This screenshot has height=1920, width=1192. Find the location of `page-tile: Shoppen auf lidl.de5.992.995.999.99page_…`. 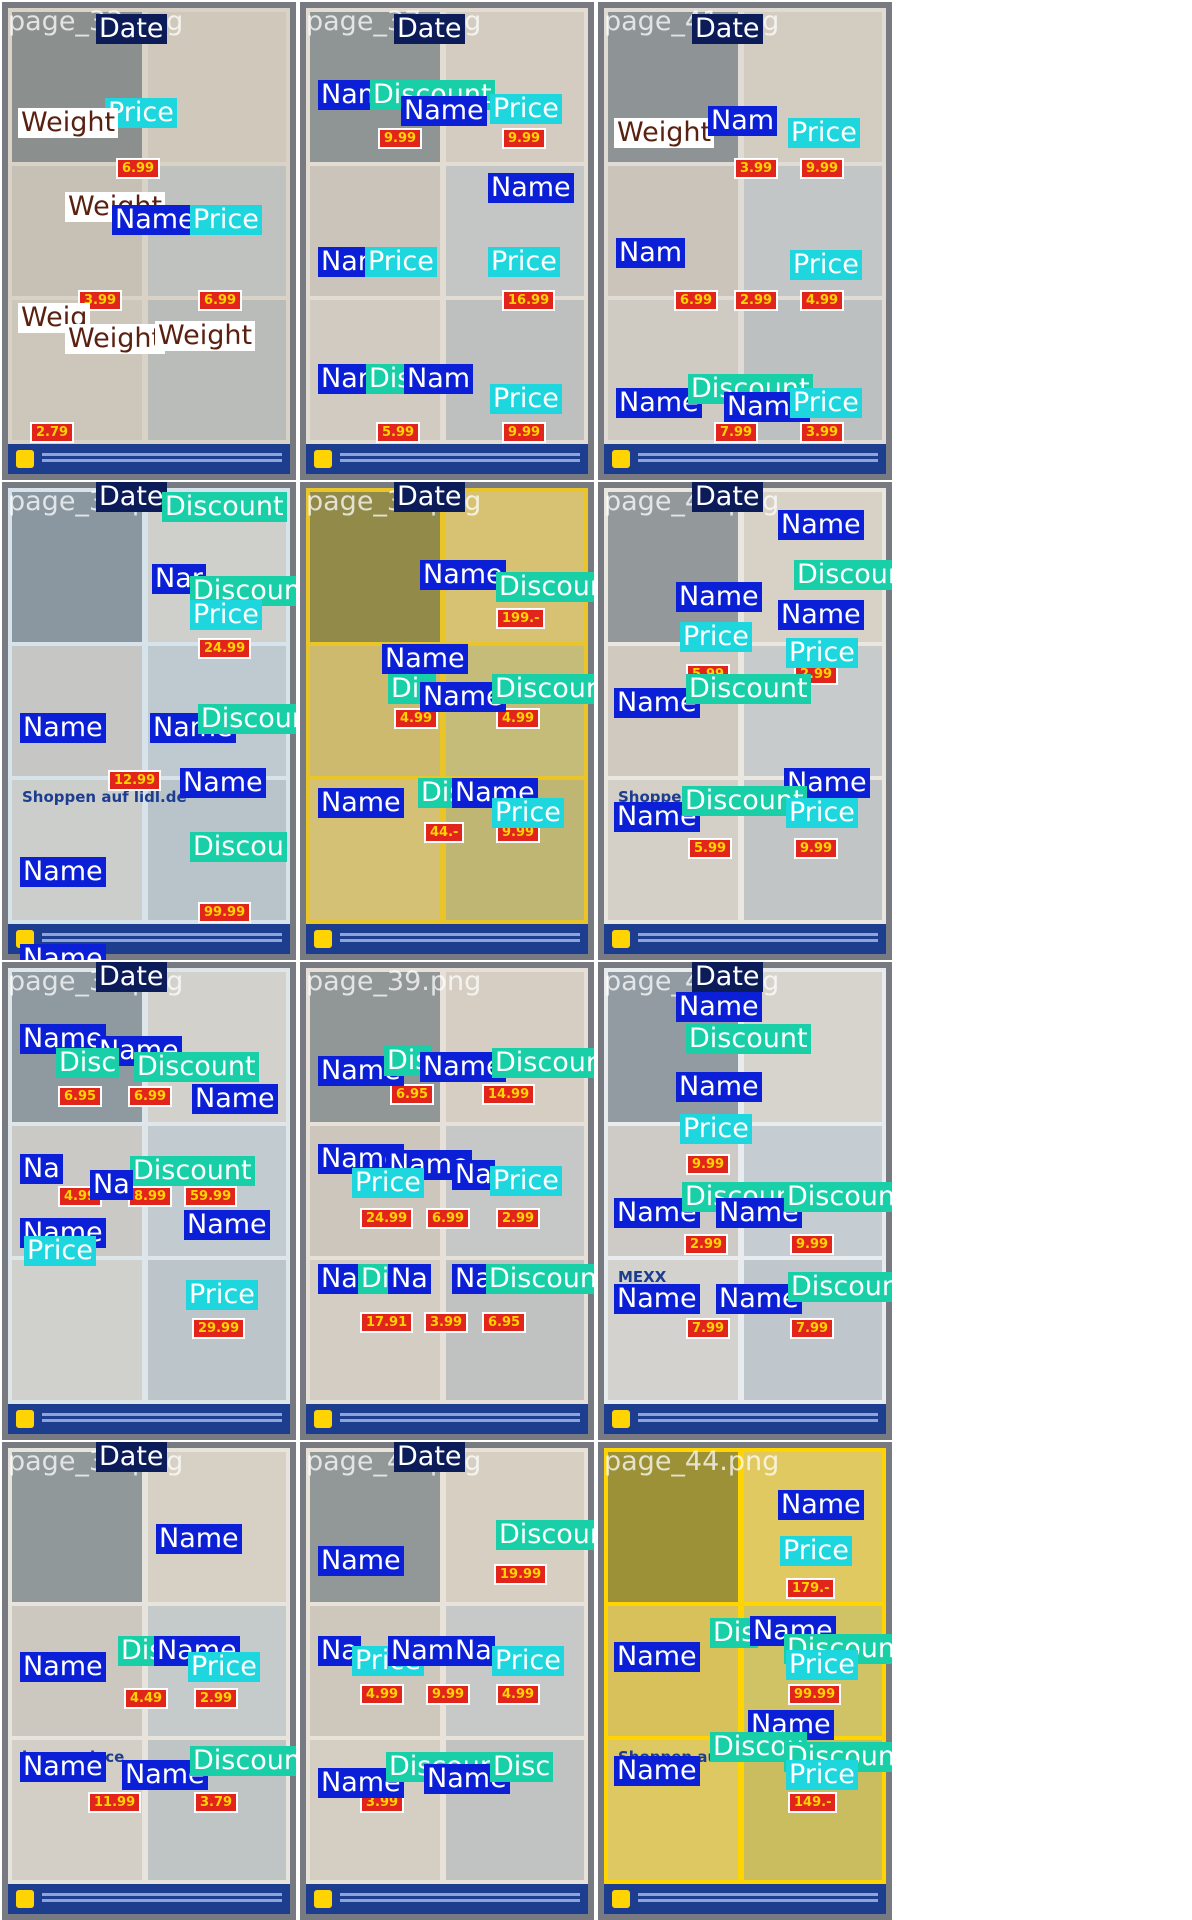

page-tile: Shoppen auf lidl.de5.992.995.999.99page_… is located at coordinates (745, 721).